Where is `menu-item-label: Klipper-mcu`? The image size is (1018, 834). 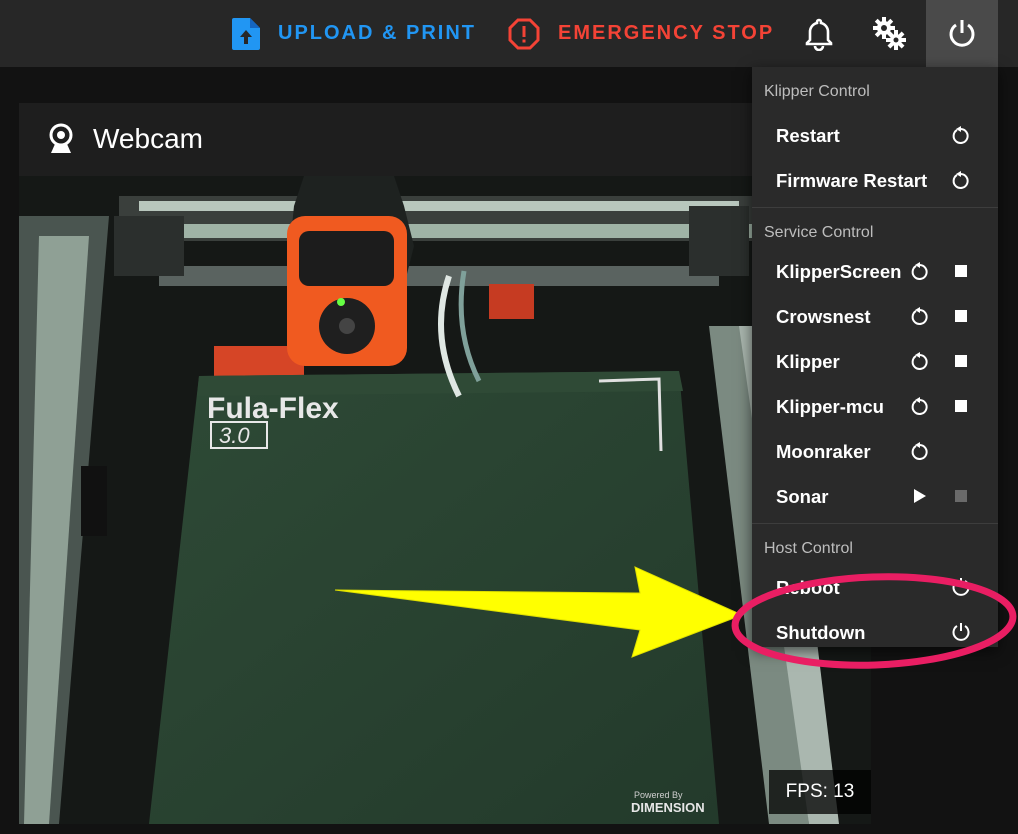 menu-item-label: Klipper-mcu is located at coordinates (830, 406).